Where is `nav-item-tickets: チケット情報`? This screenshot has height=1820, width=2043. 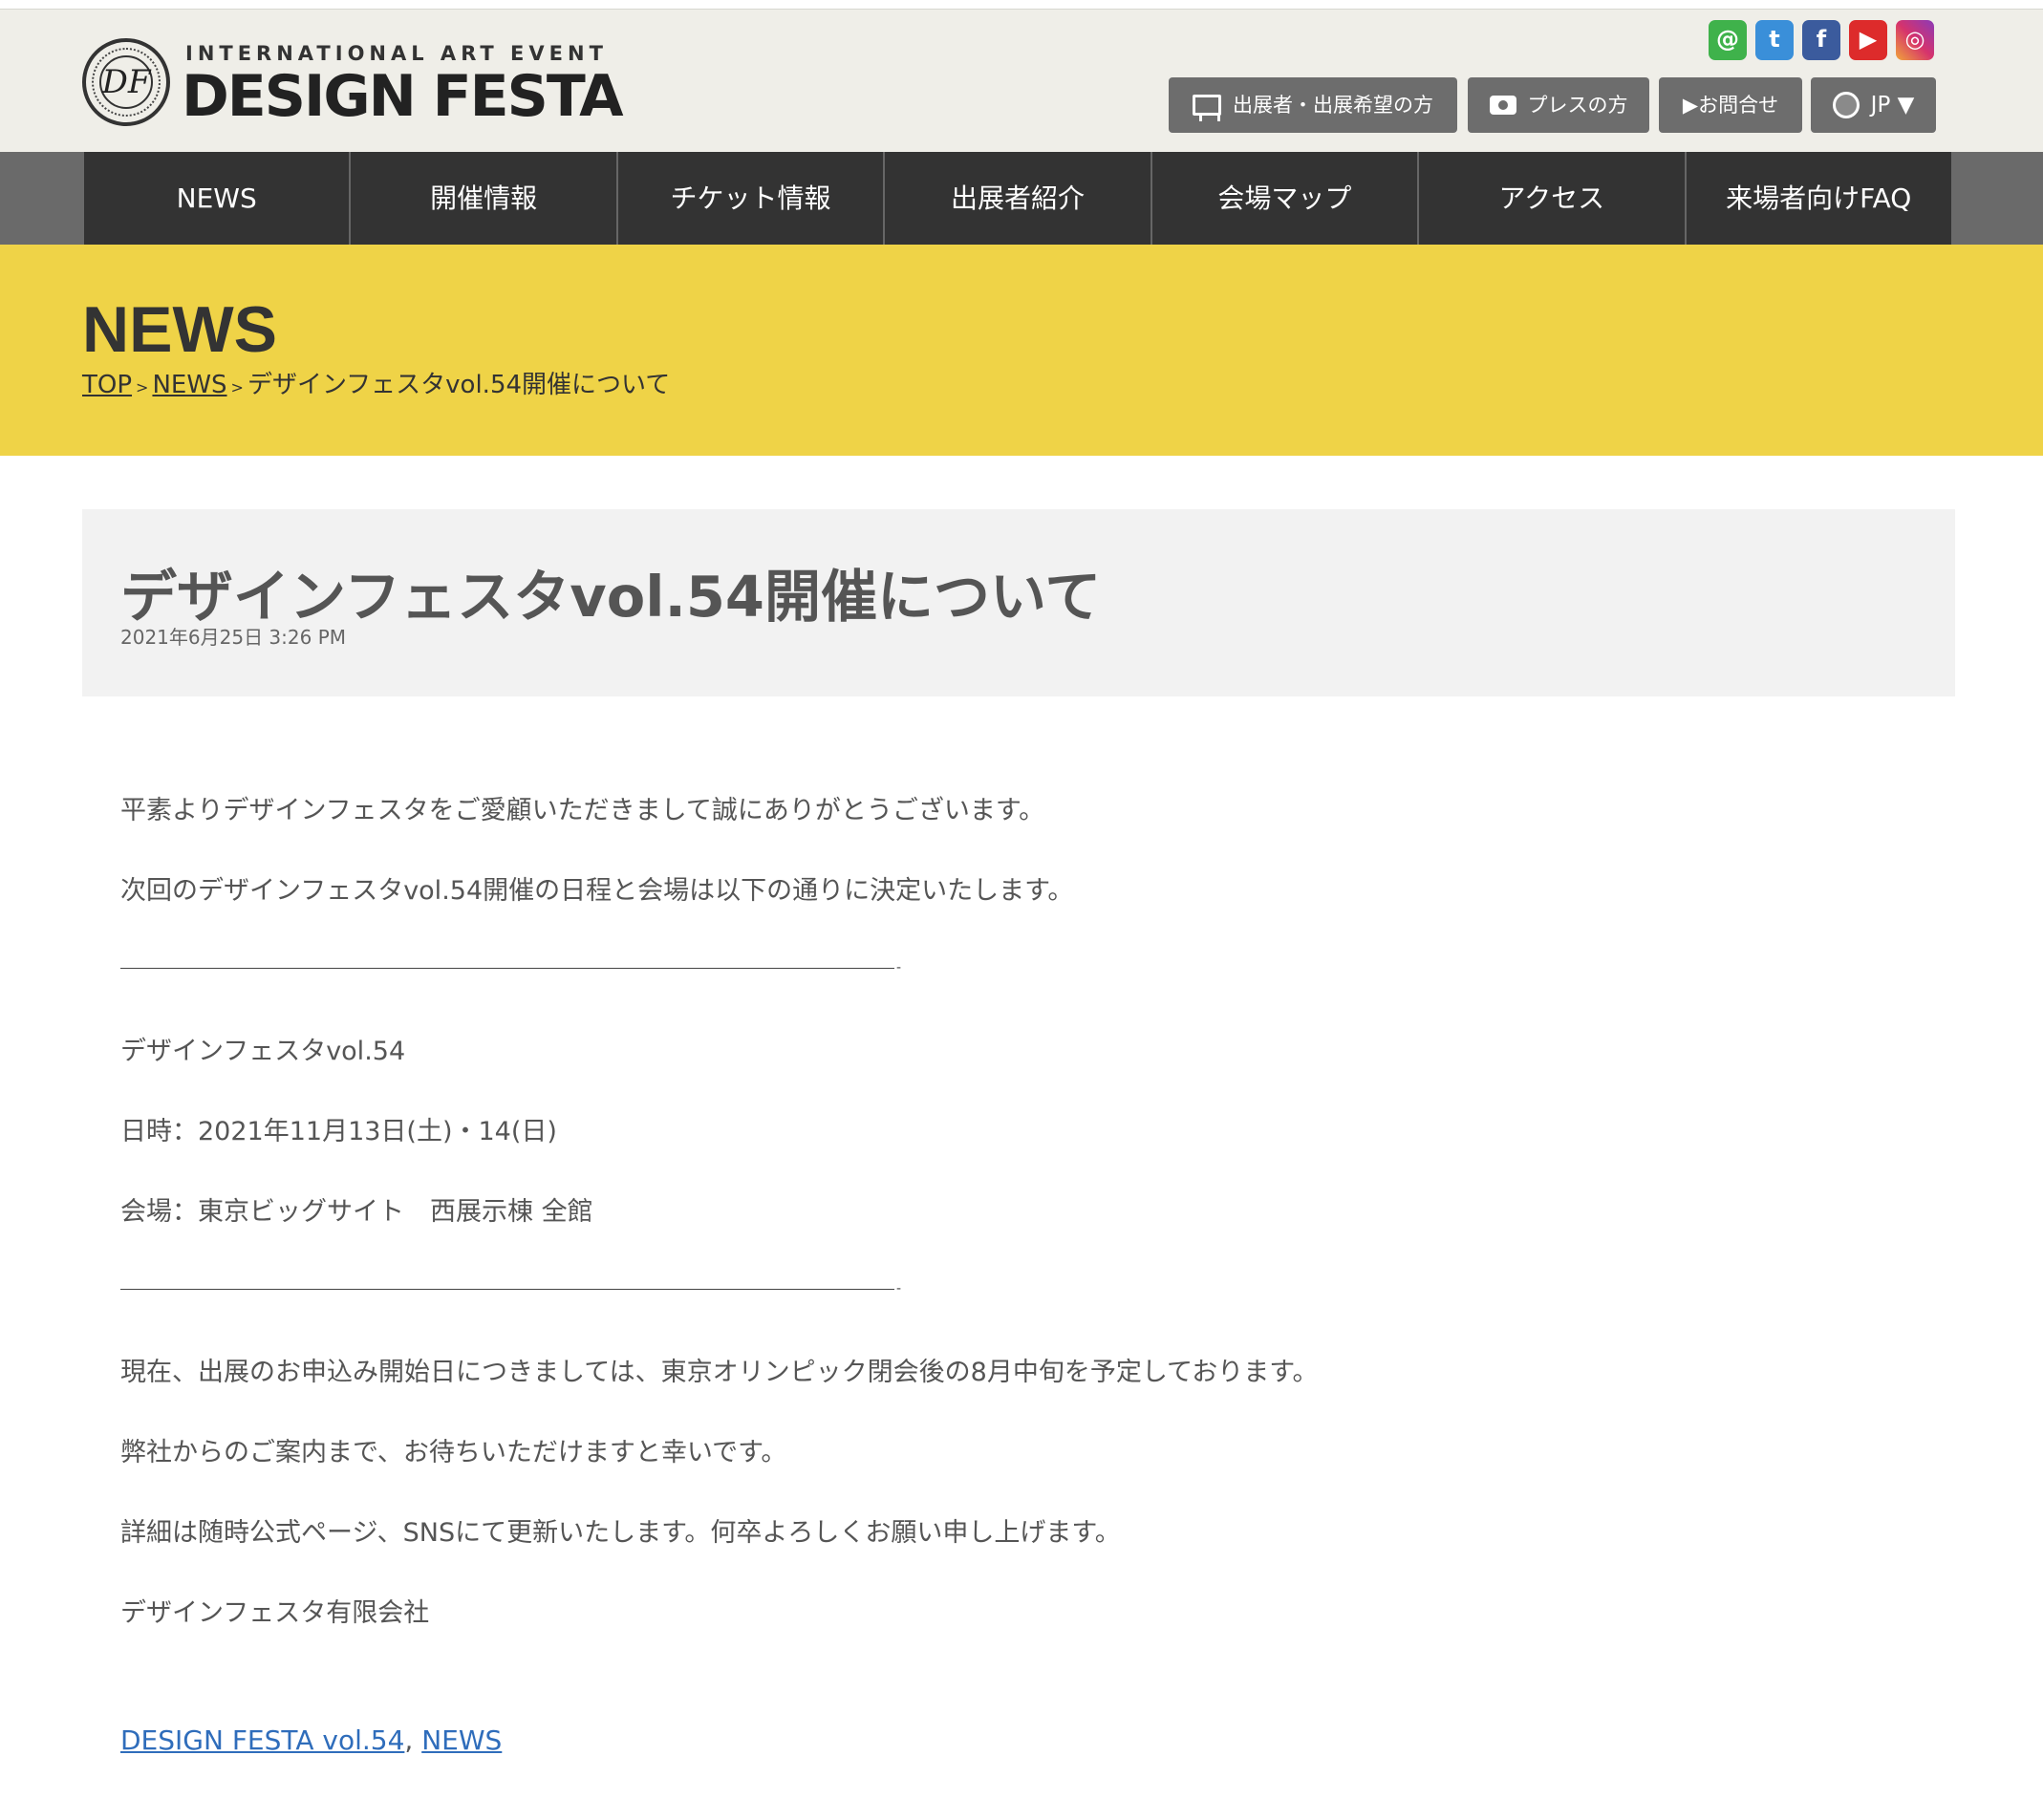 nav-item-tickets: チケット情報 is located at coordinates (752, 199).